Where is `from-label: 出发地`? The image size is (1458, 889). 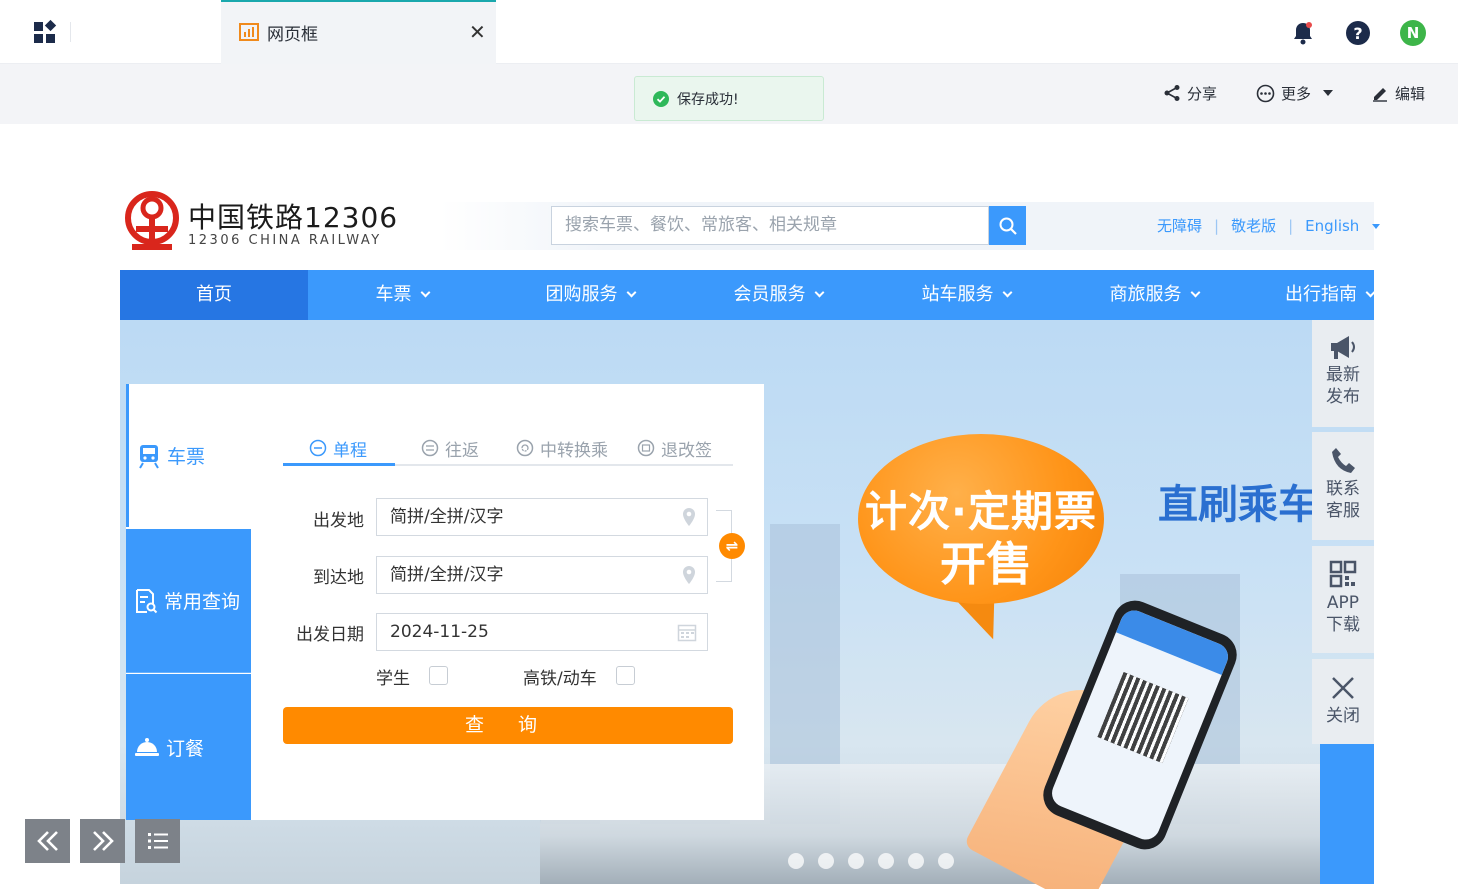
from-label: 出发地 is located at coordinates (338, 521).